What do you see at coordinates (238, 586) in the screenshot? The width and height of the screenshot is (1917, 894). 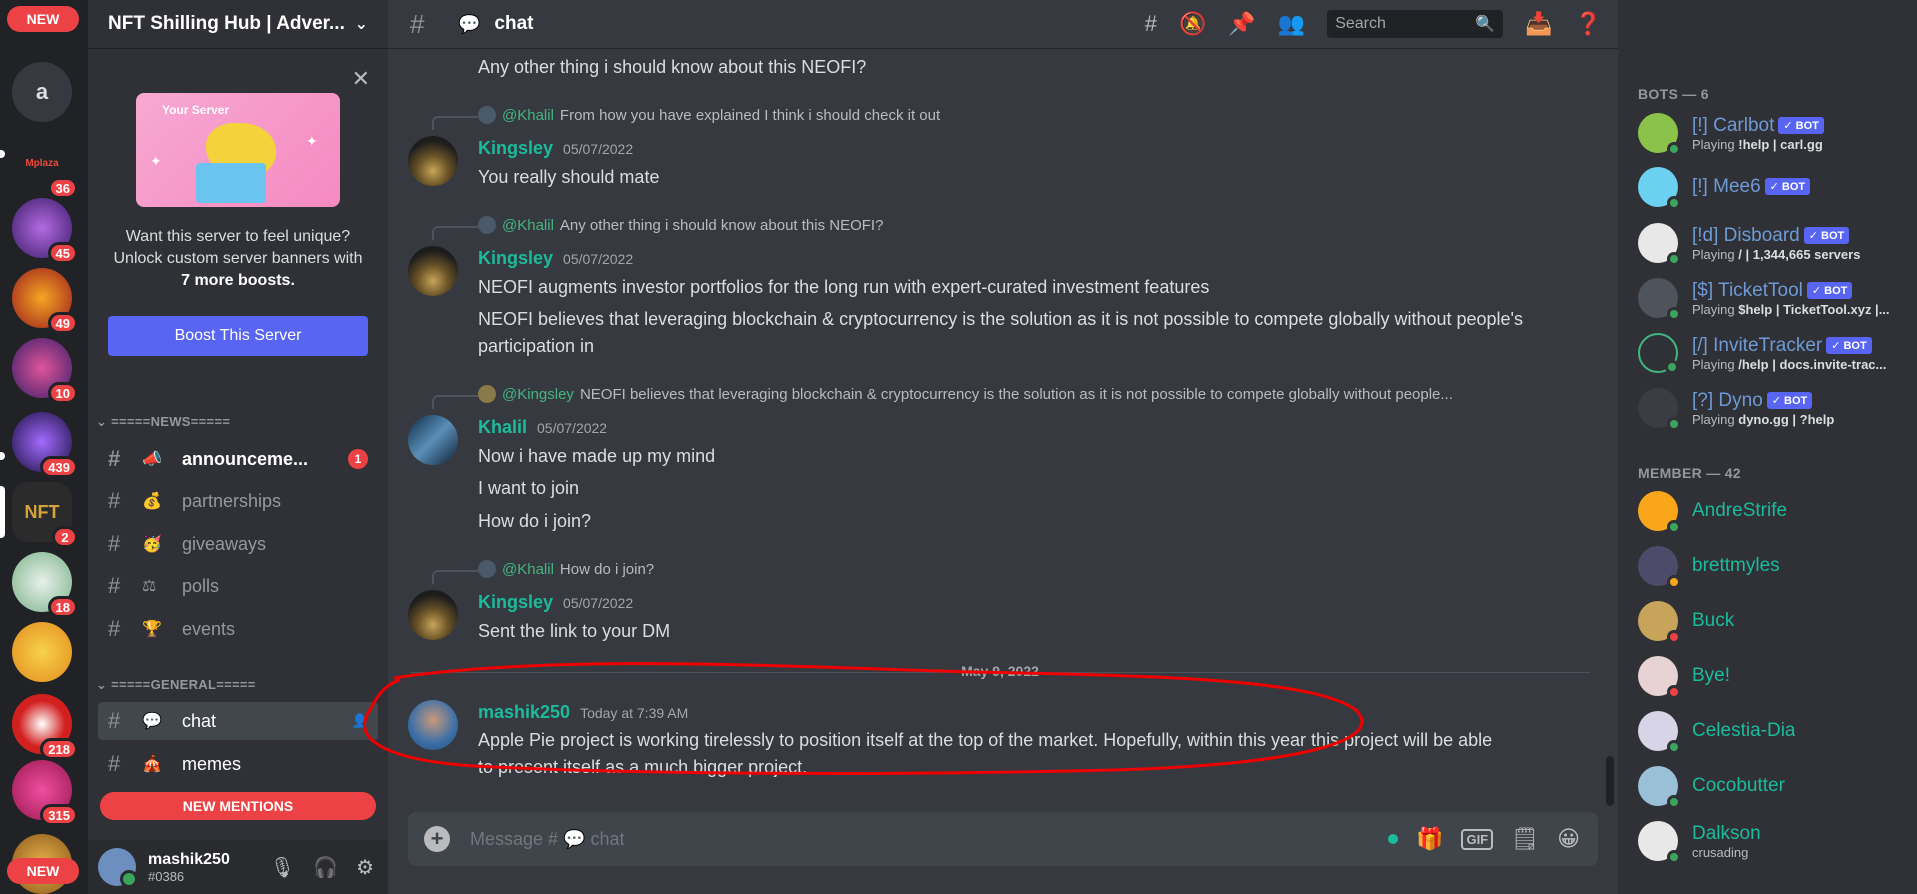 I see `channel-polls: # ⚖ polls` at bounding box center [238, 586].